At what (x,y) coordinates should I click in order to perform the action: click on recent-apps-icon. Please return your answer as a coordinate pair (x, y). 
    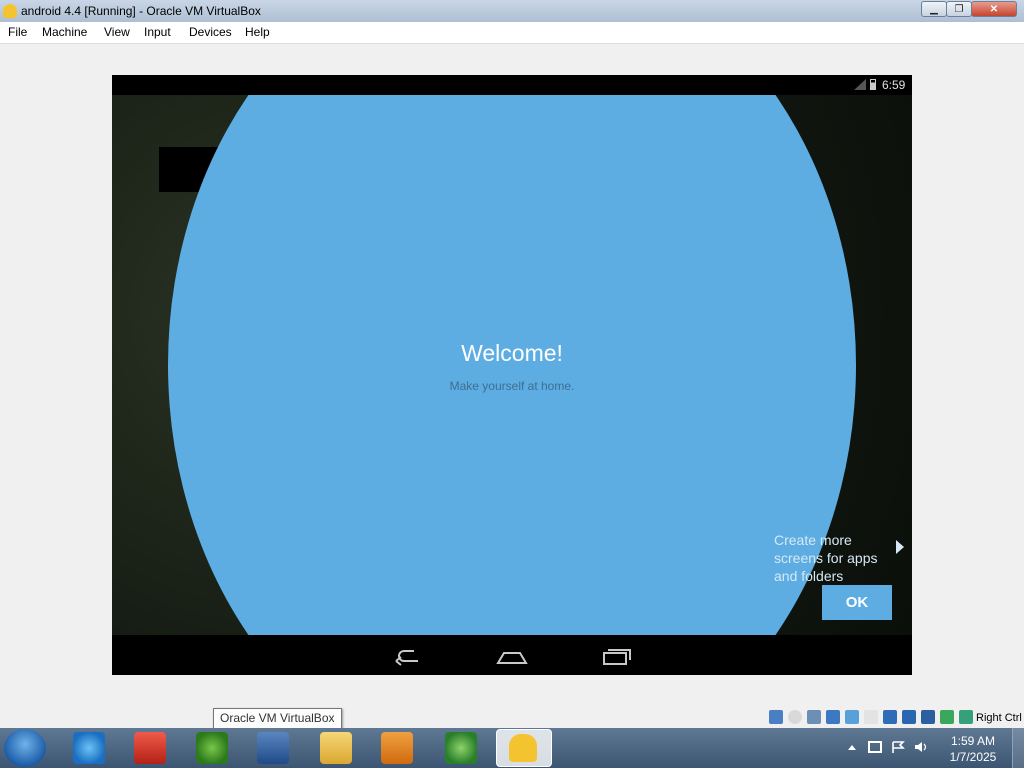
    Looking at the image, I should click on (616, 656).